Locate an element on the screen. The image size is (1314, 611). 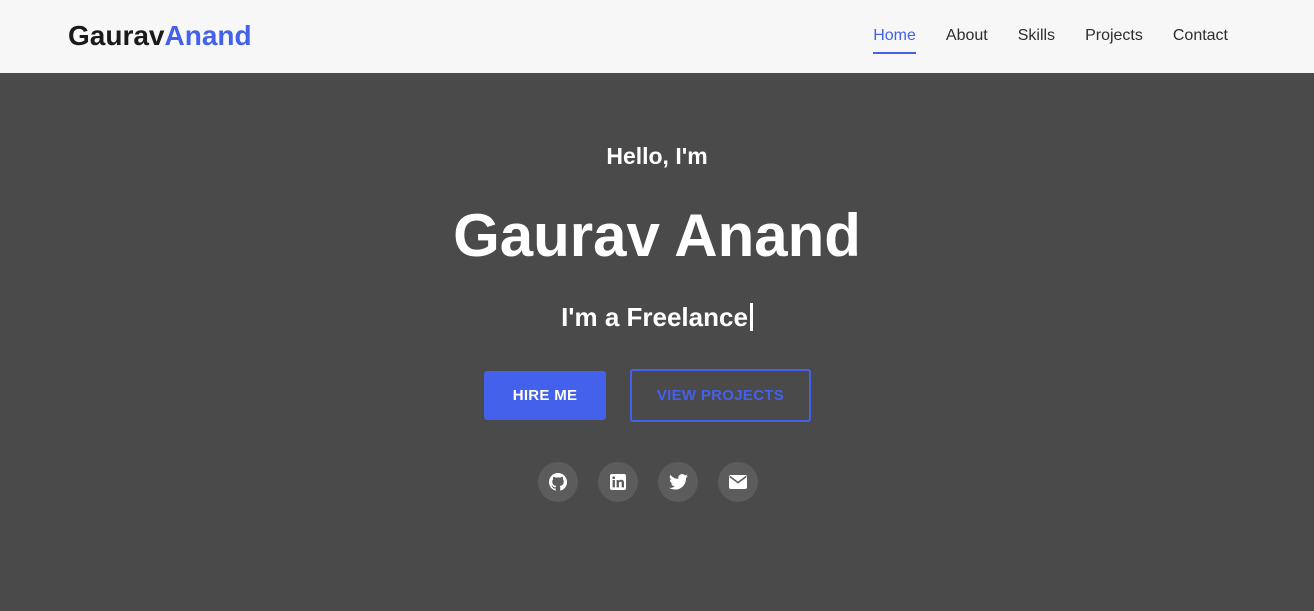
twitter-link is located at coordinates (678, 482).